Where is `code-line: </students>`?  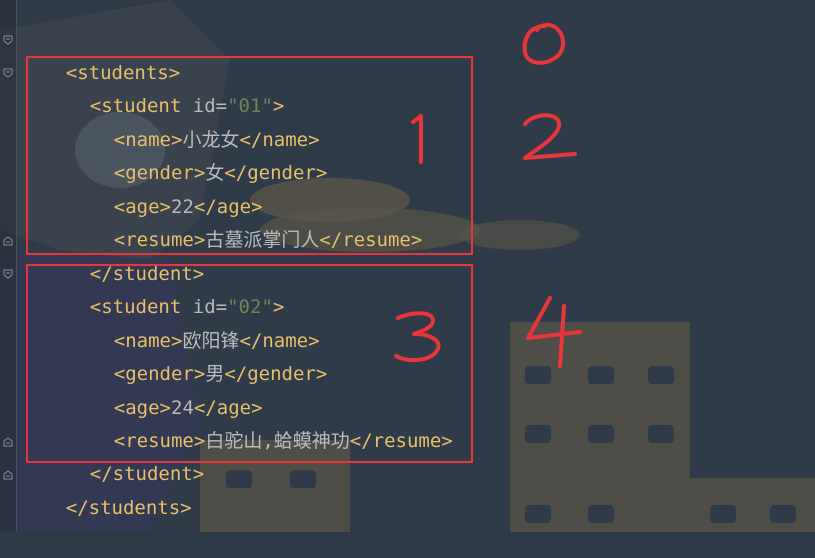 code-line: </students> is located at coordinates (106, 489).